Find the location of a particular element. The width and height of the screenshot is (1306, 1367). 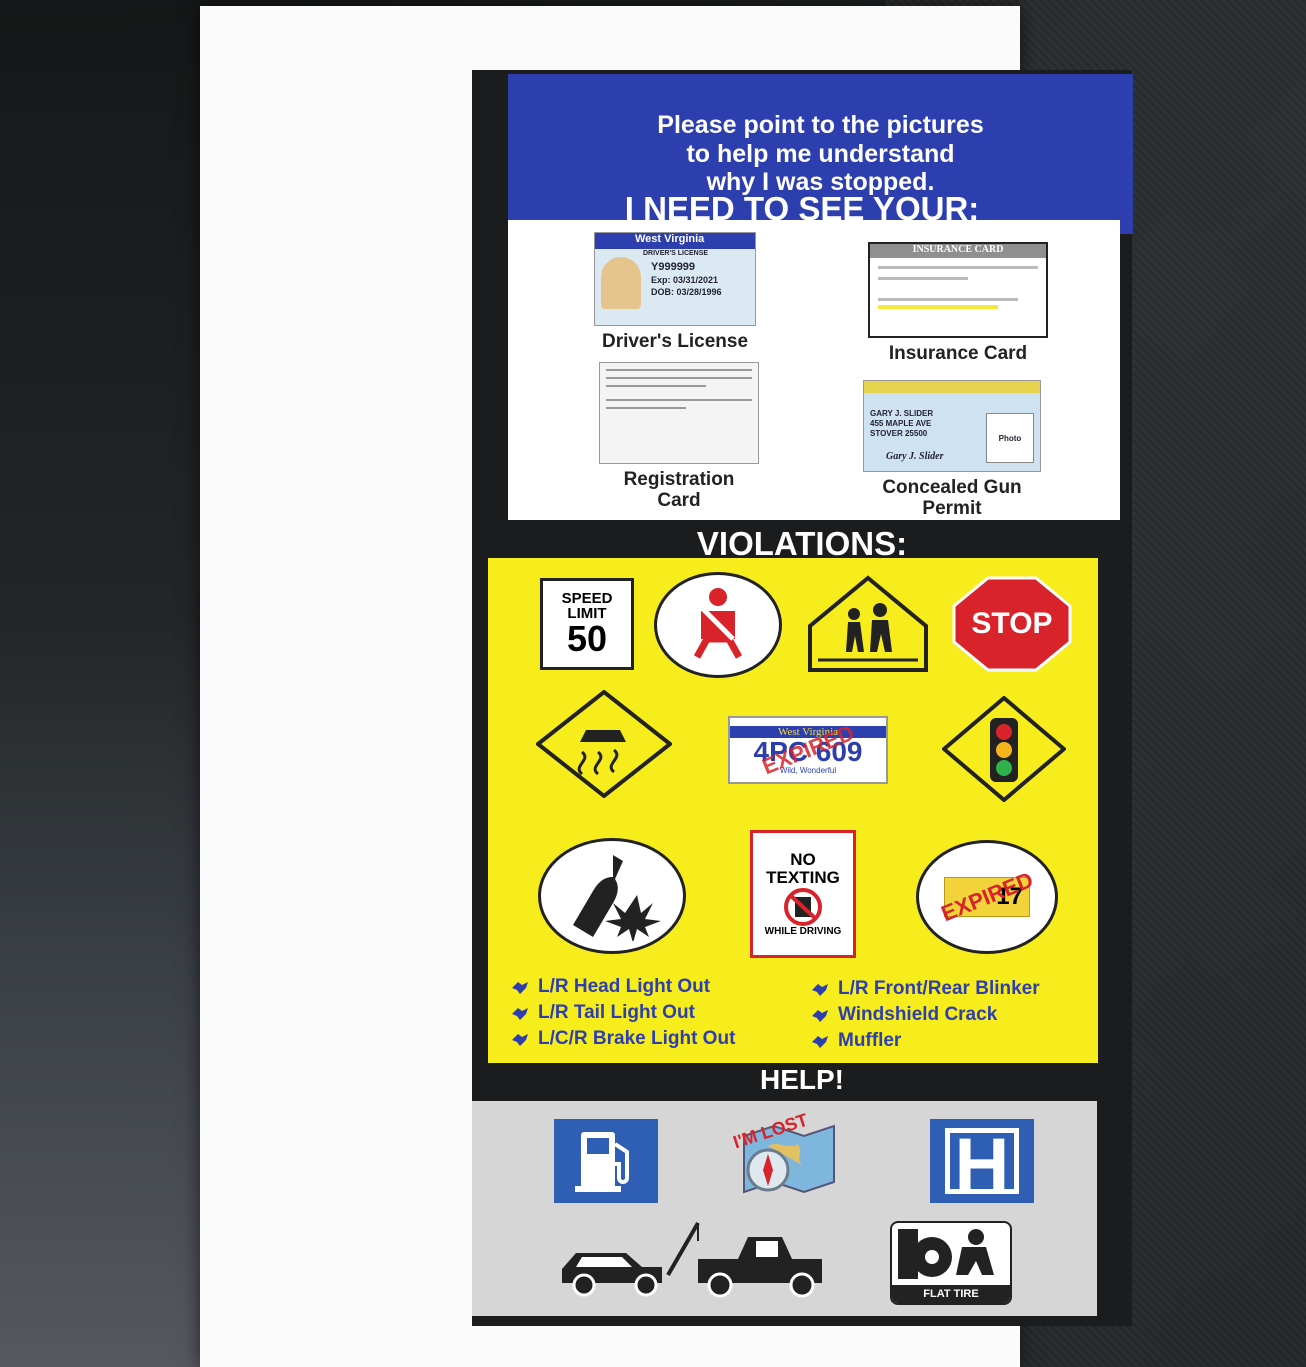

help-panel: I'M LOST H FLAT TIRE is located at coordinates (784, 1208).